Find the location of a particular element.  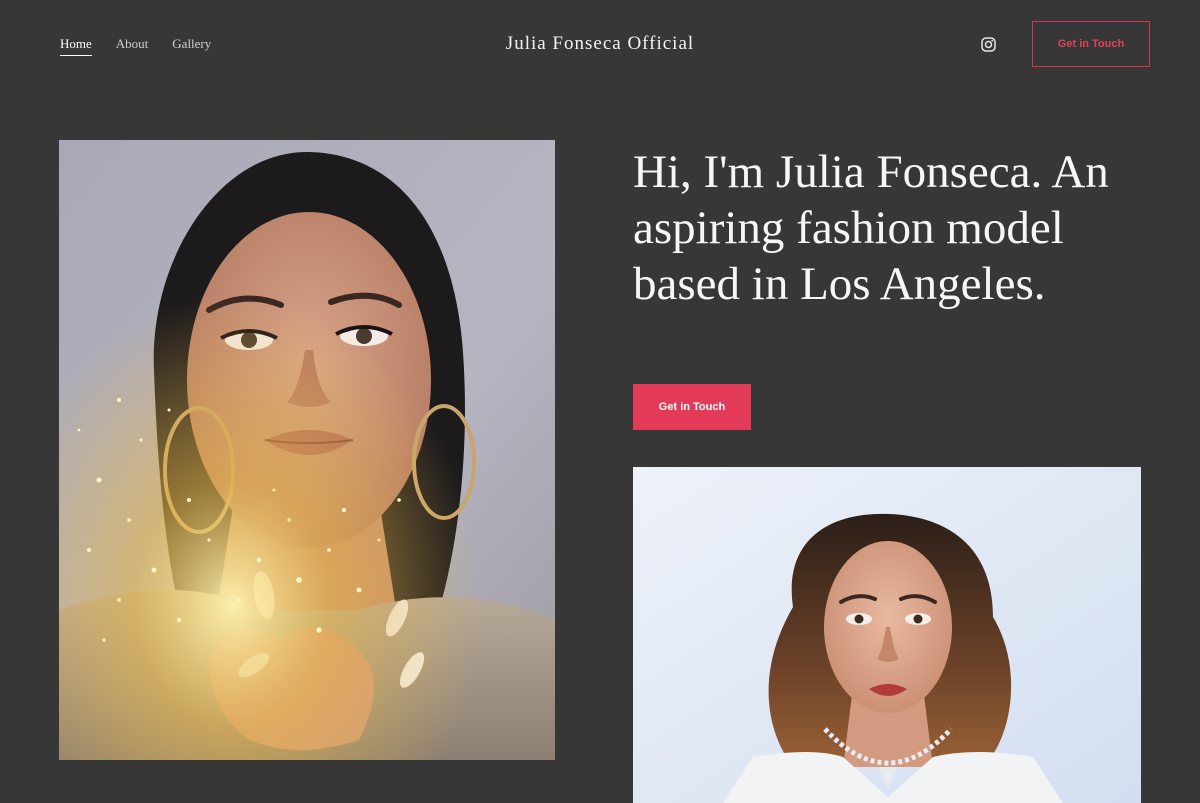

nav-gallery: Gallery is located at coordinates (191, 46).